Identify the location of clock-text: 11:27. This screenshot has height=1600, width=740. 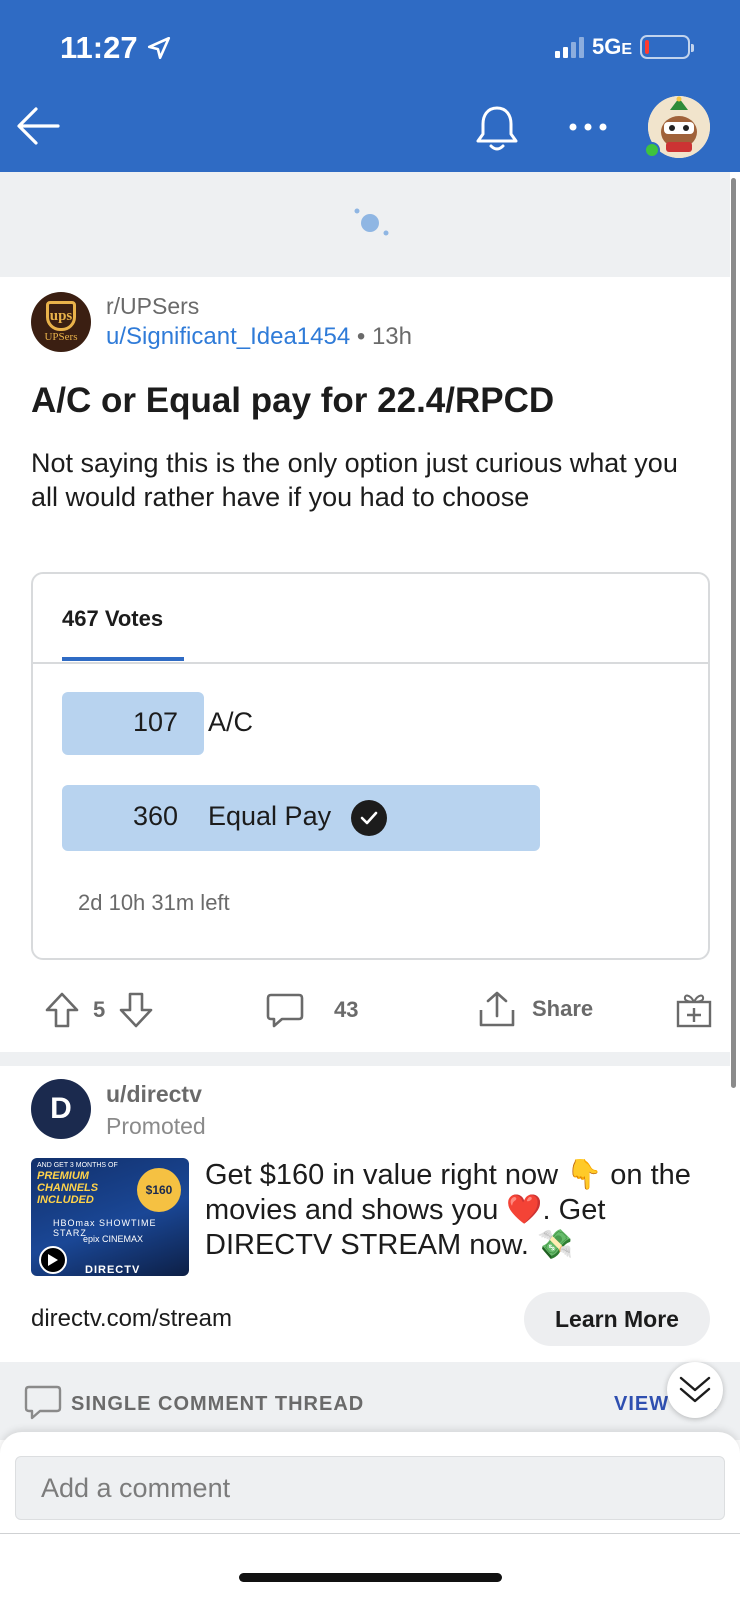
(99, 47).